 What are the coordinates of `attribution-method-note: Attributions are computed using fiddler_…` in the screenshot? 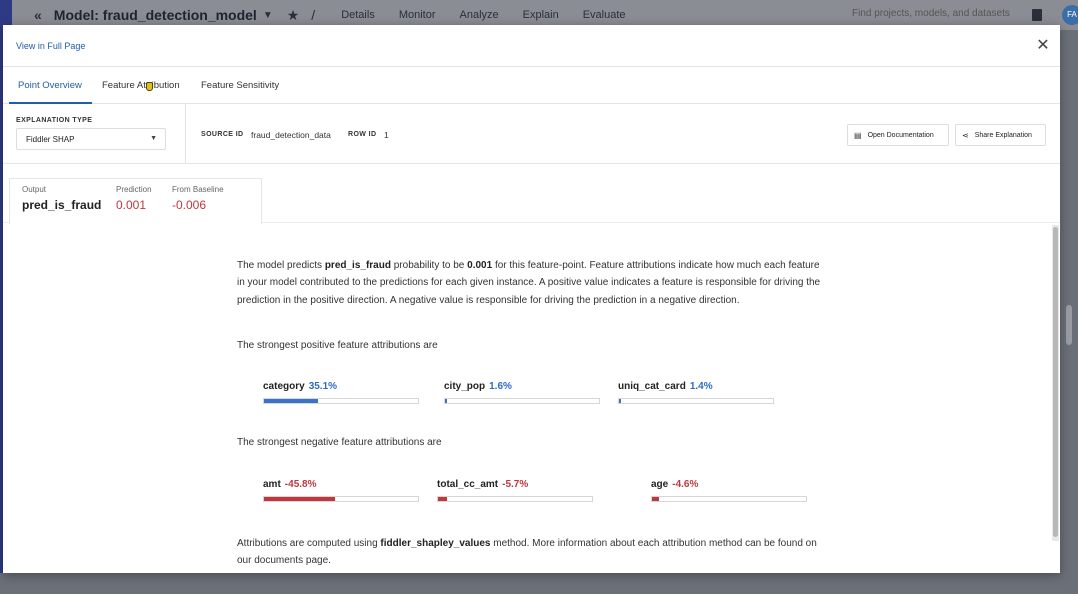 It's located at (527, 552).